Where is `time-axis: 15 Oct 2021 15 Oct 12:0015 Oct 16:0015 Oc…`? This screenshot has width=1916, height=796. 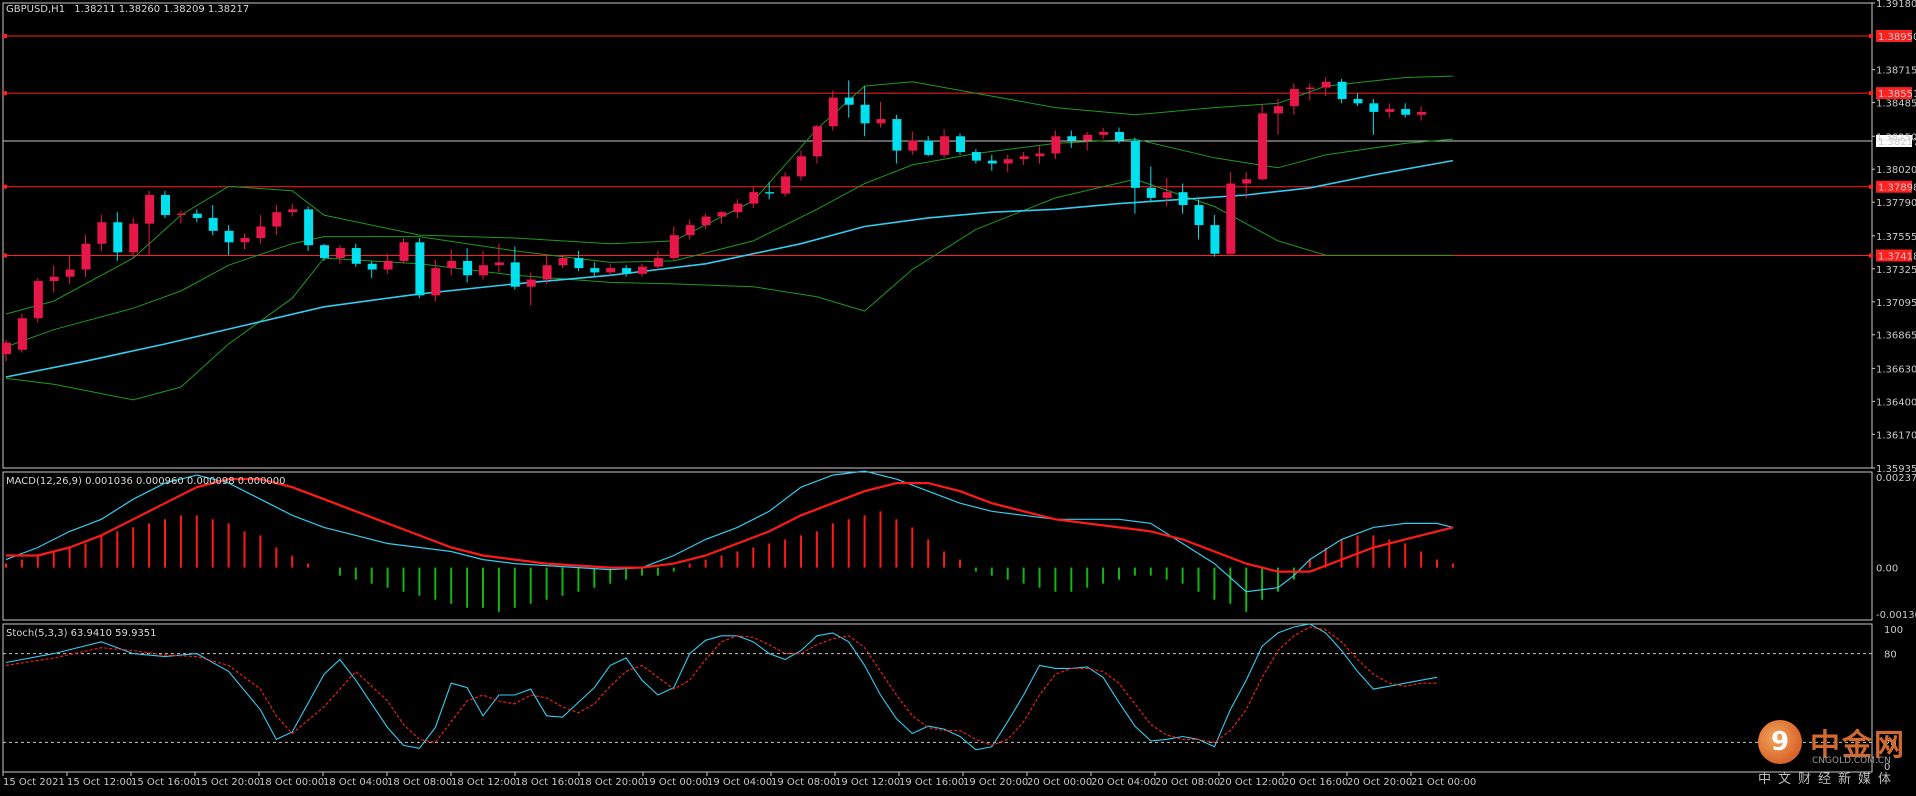 time-axis: 15 Oct 2021 15 Oct 12:0015 Oct 16:0015 Oc… is located at coordinates (739, 780).